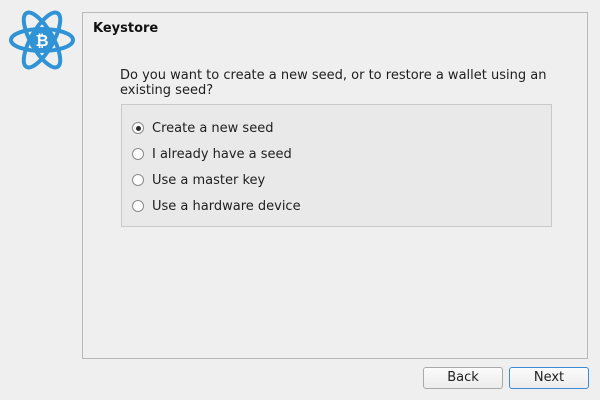 This screenshot has width=600, height=400. What do you see at coordinates (126, 28) in the screenshot?
I see `panel-title: Keystore` at bounding box center [126, 28].